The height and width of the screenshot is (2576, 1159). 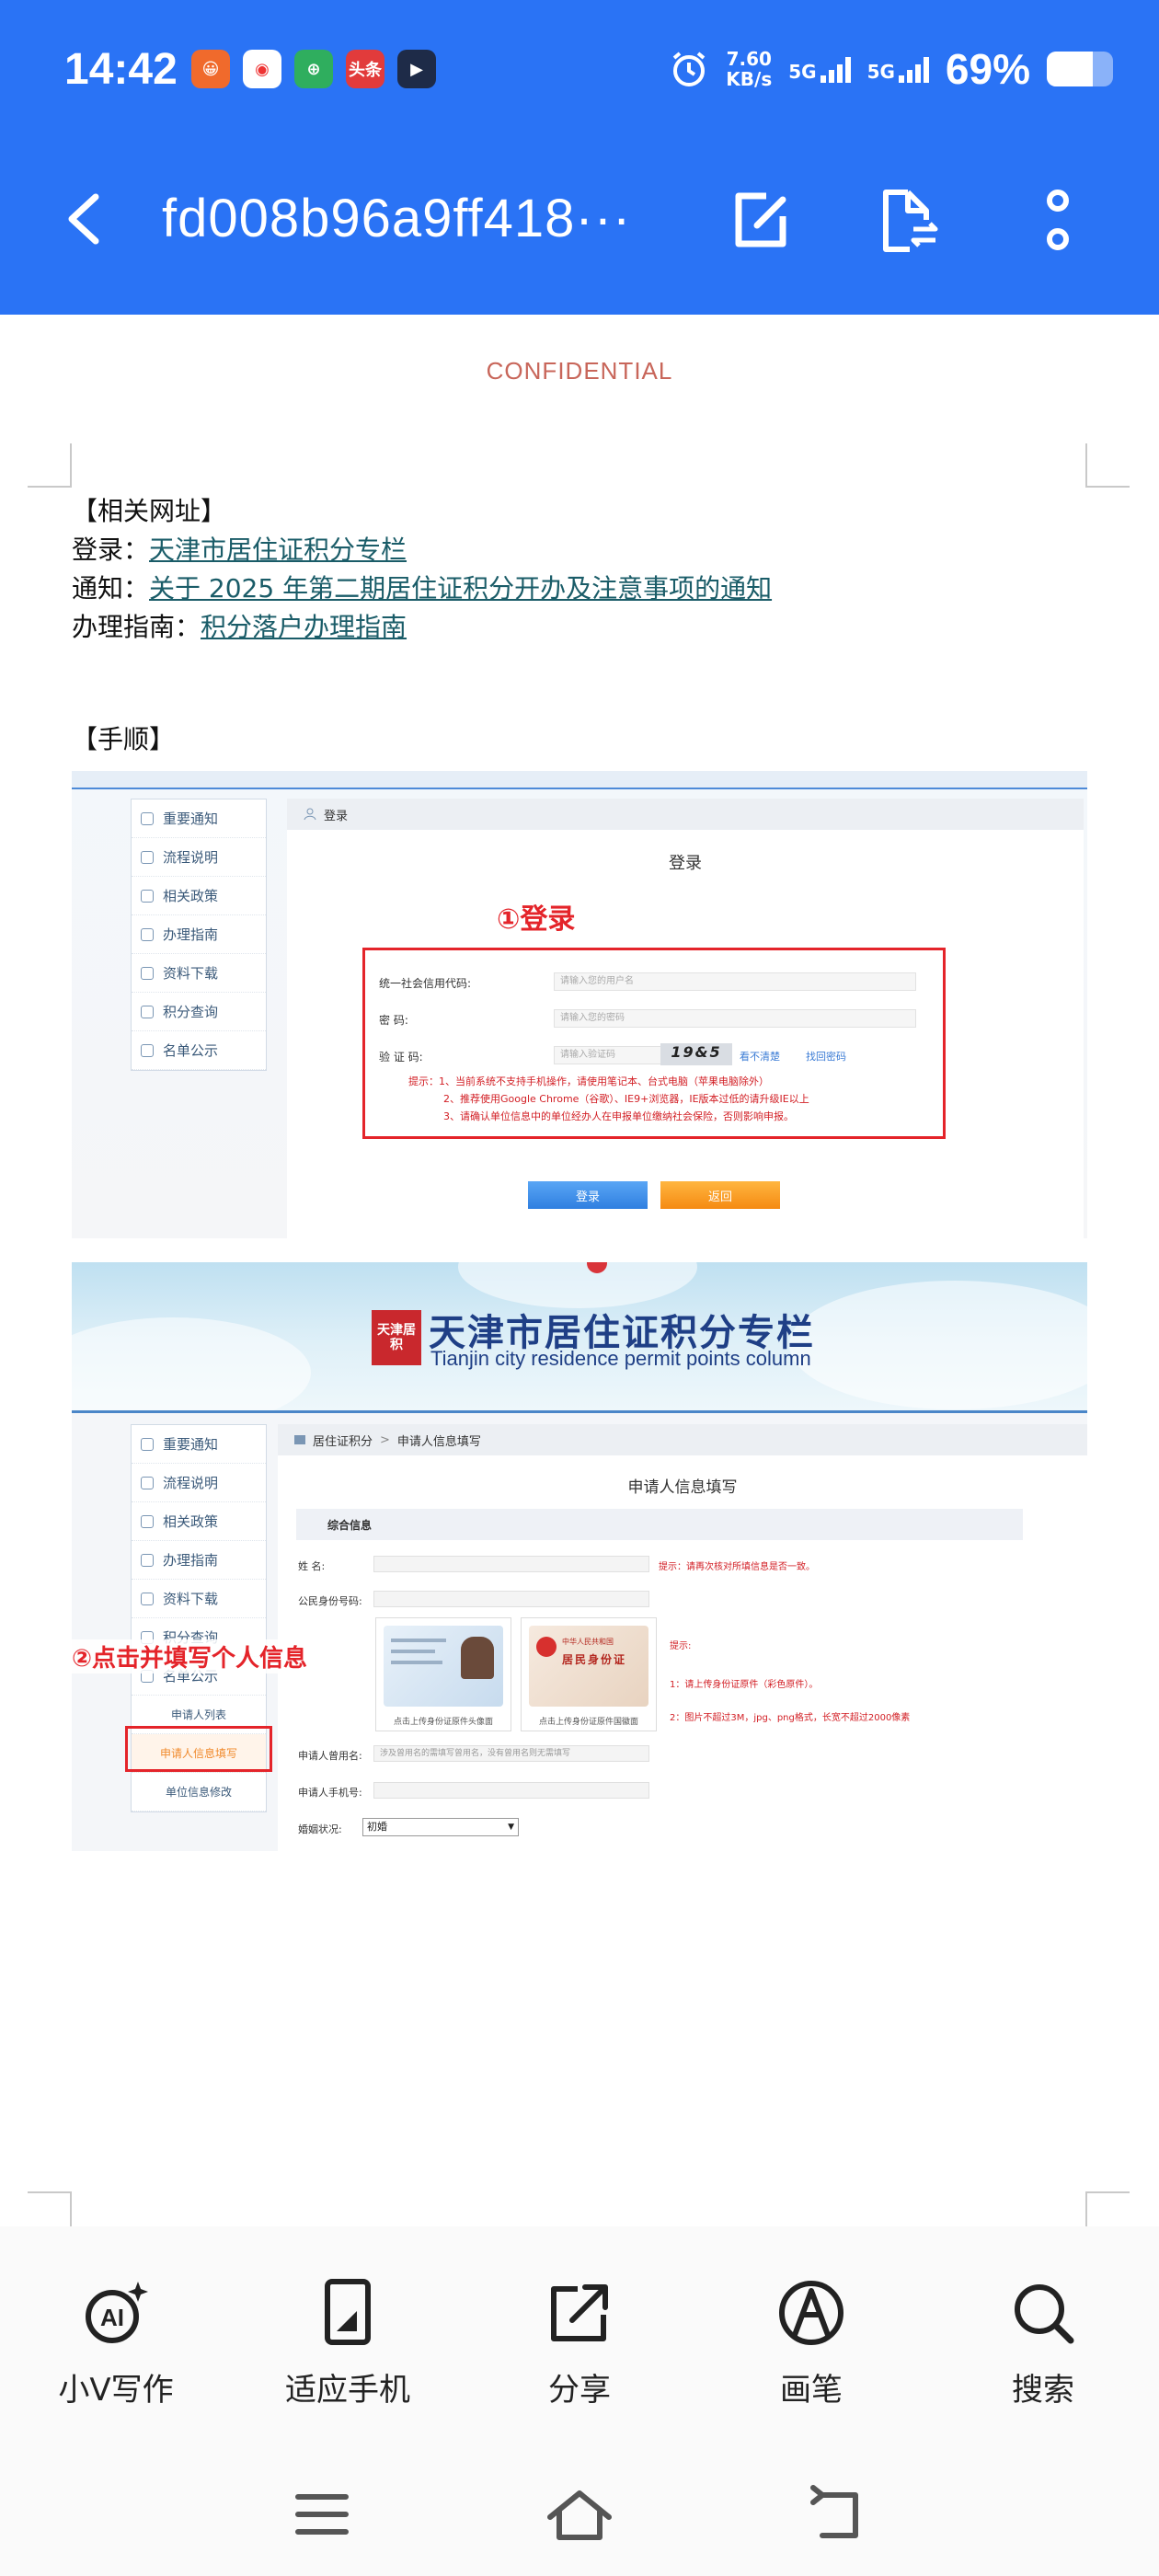 What do you see at coordinates (749, 59) in the screenshot?
I see `speed-value: 7.60` at bounding box center [749, 59].